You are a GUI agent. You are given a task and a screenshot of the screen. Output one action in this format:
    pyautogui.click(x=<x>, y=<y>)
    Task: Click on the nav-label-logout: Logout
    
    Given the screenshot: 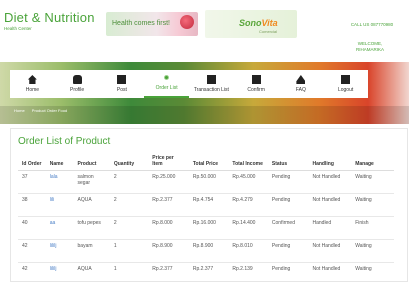 What is the action you would take?
    pyautogui.click(x=345, y=90)
    